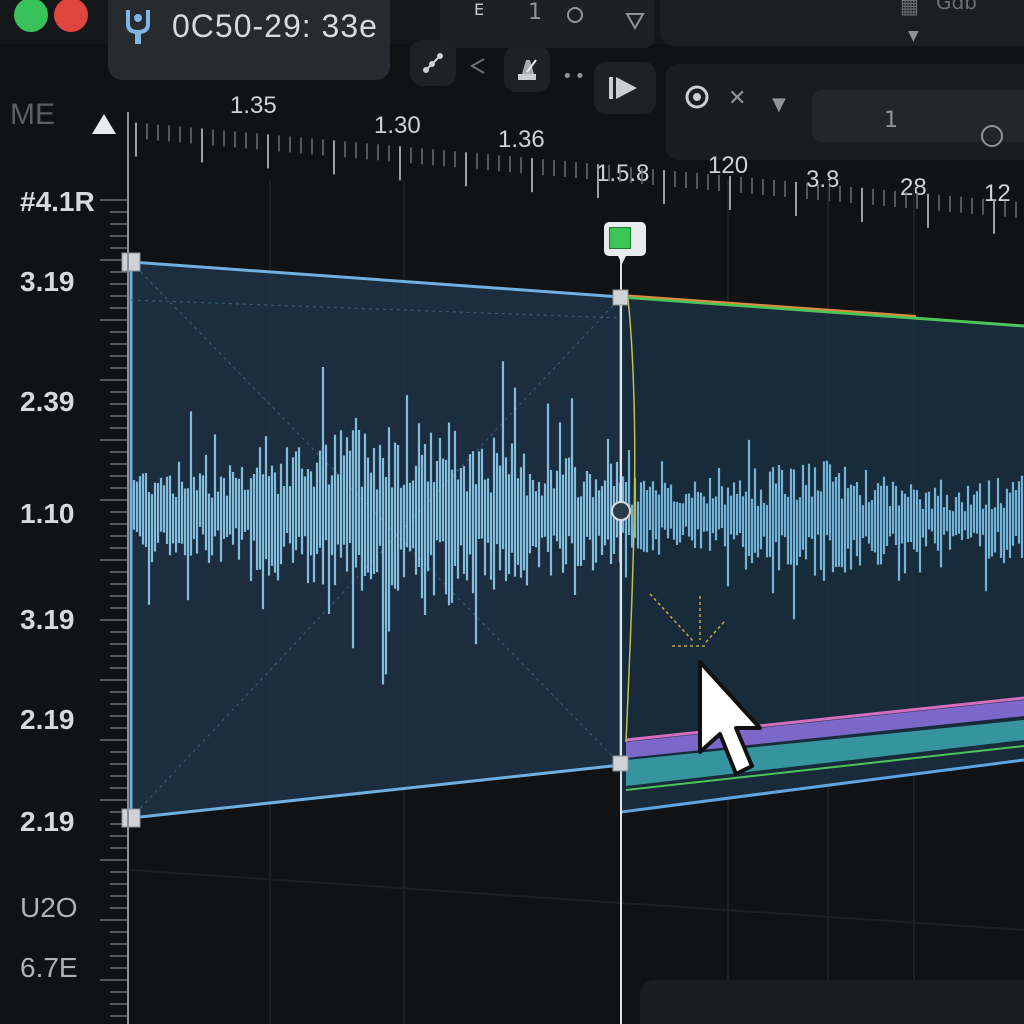 The image size is (1024, 1024). What do you see at coordinates (620, 238) in the screenshot?
I see `marker-green-square` at bounding box center [620, 238].